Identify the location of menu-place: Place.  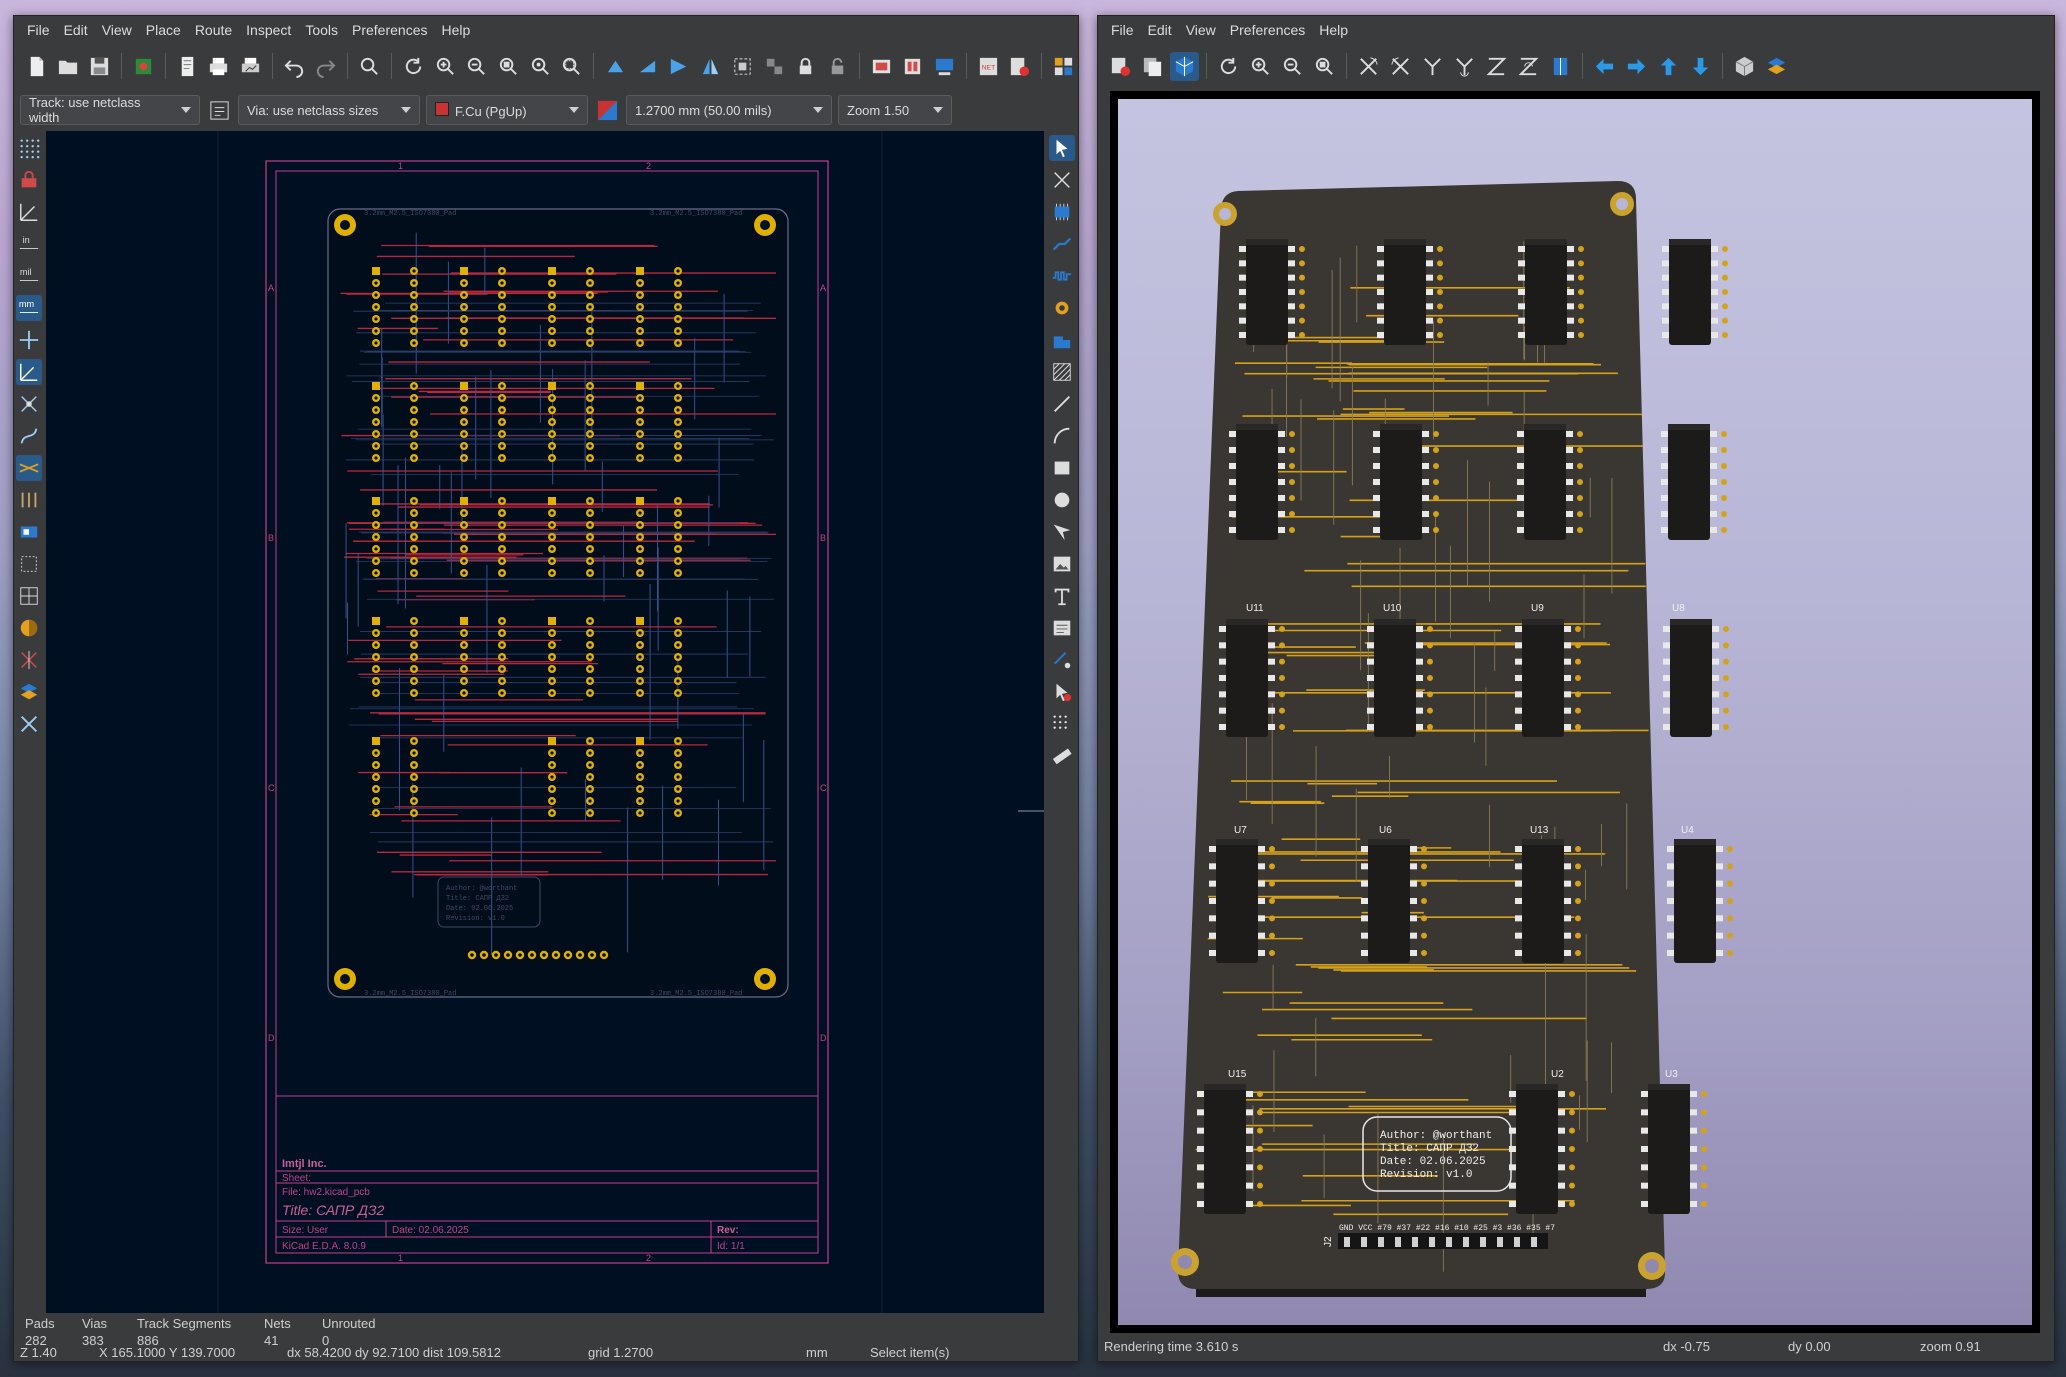
(163, 30).